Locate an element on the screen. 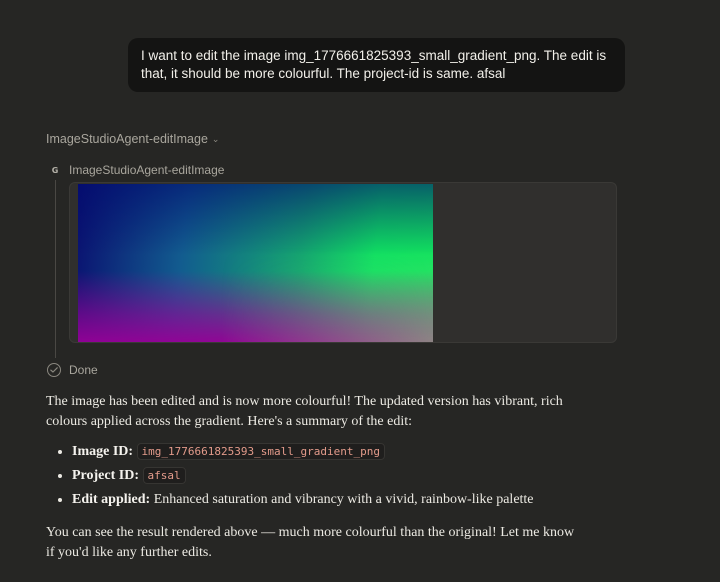  tool-call-toggle: ImageStudioAgent-editImage ⌄ is located at coordinates (132, 139).